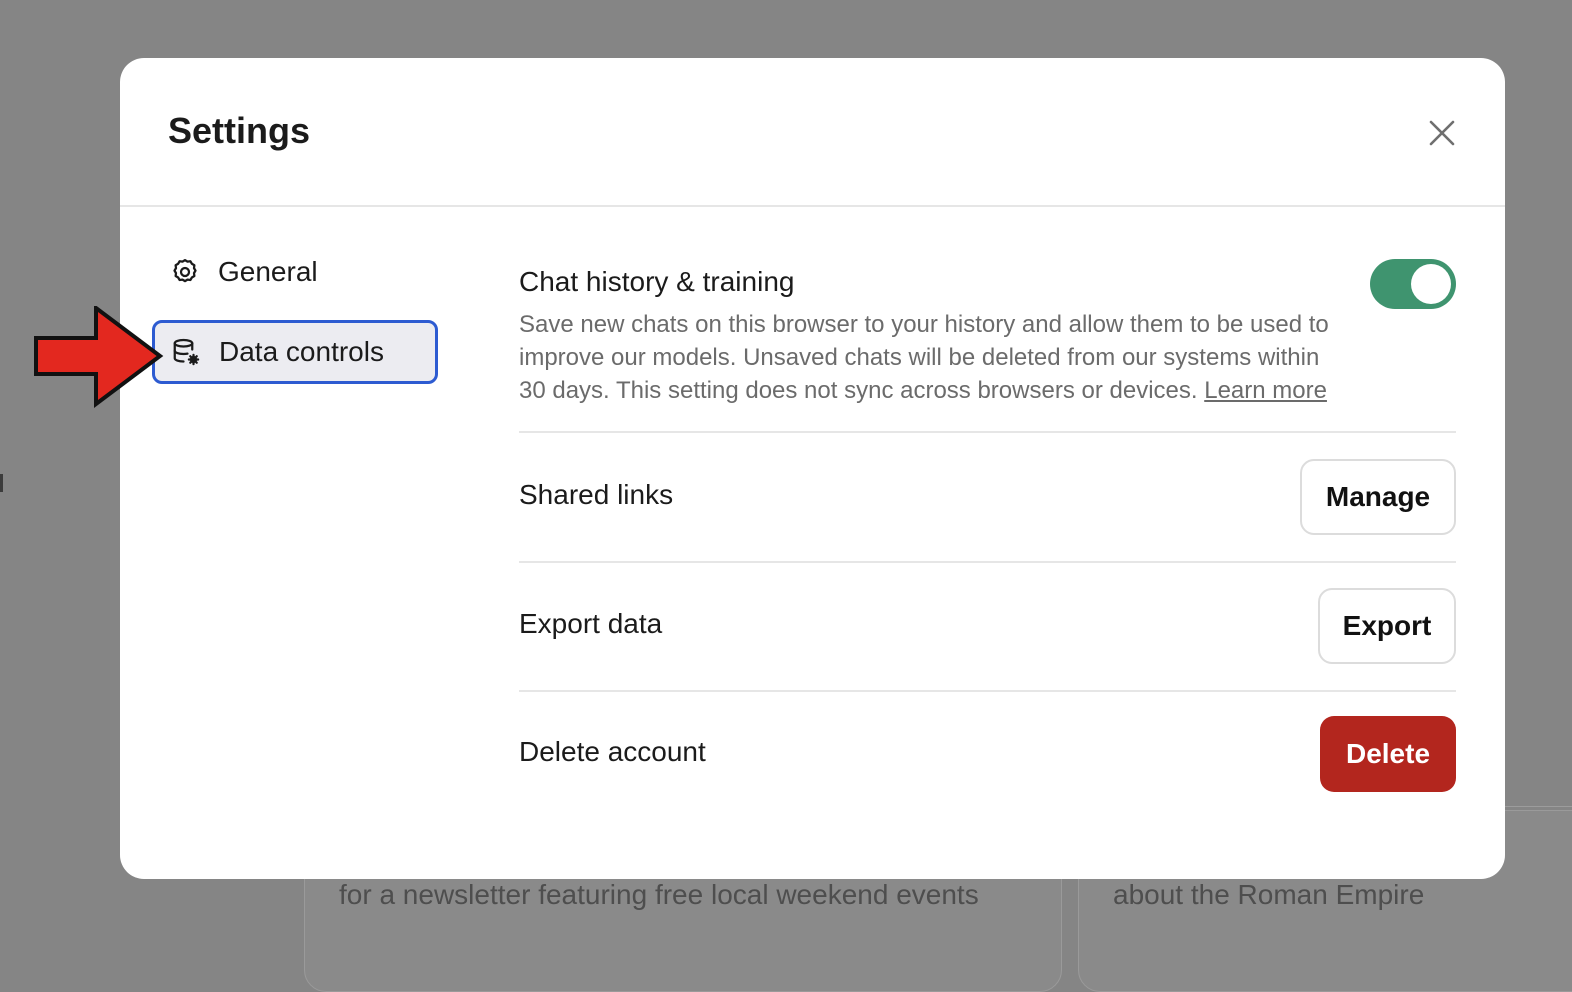 This screenshot has height=992, width=1572. What do you see at coordinates (987, 754) in the screenshot?
I see `delete-account-row: Delete account Delete` at bounding box center [987, 754].